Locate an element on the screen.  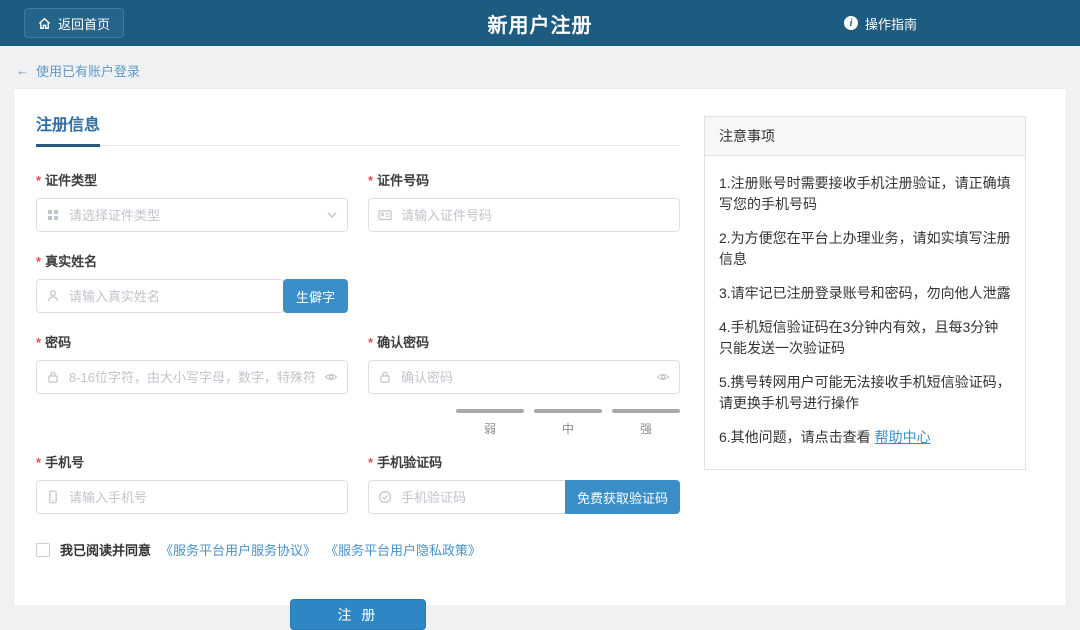
sms-code-label: * 手机验证码 is located at coordinates (405, 462).